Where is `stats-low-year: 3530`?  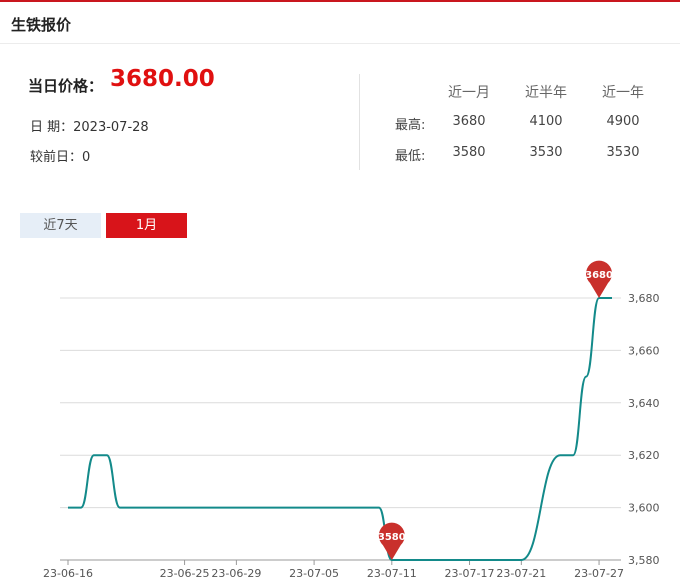
stats-low-year: 3530 is located at coordinates (623, 152).